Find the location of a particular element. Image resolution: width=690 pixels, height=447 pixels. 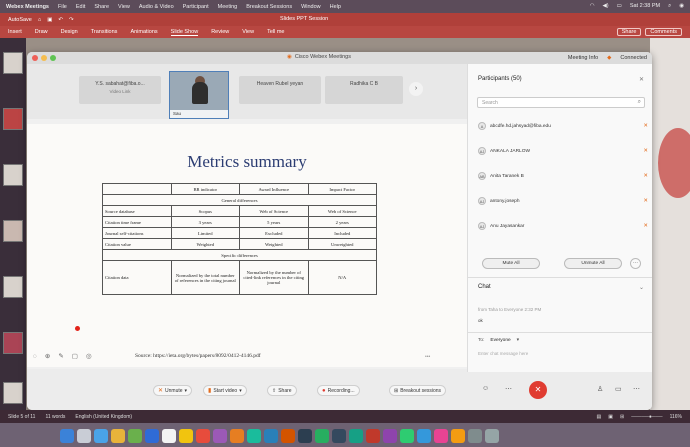

unmute-all-button: Unmute All is located at coordinates (593, 263).